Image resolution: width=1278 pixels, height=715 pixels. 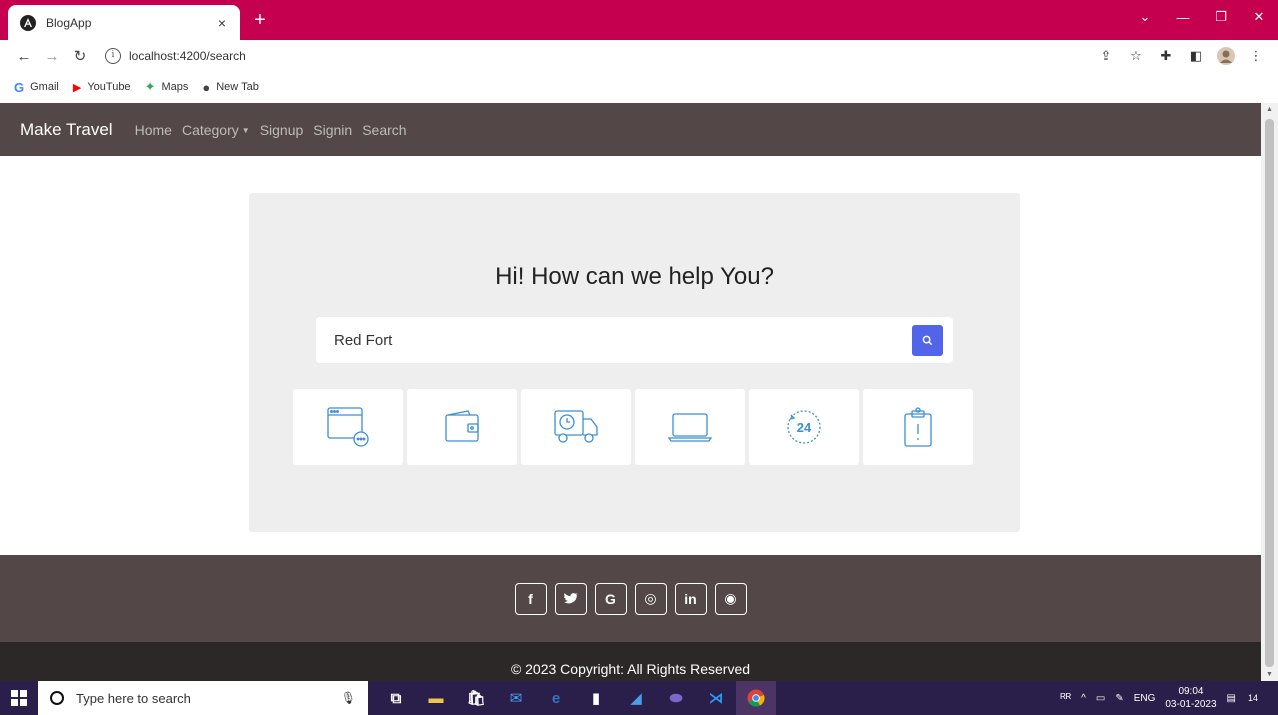 I want to click on search-box, so click(x=634, y=340).